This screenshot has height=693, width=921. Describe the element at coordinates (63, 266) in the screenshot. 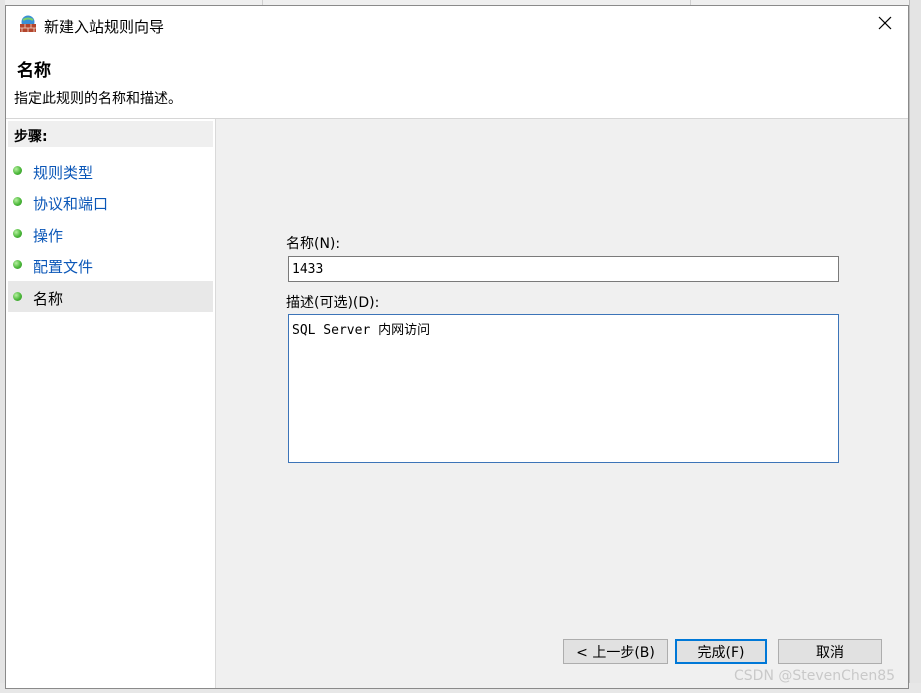

I see `step-label: 配置文件` at that location.